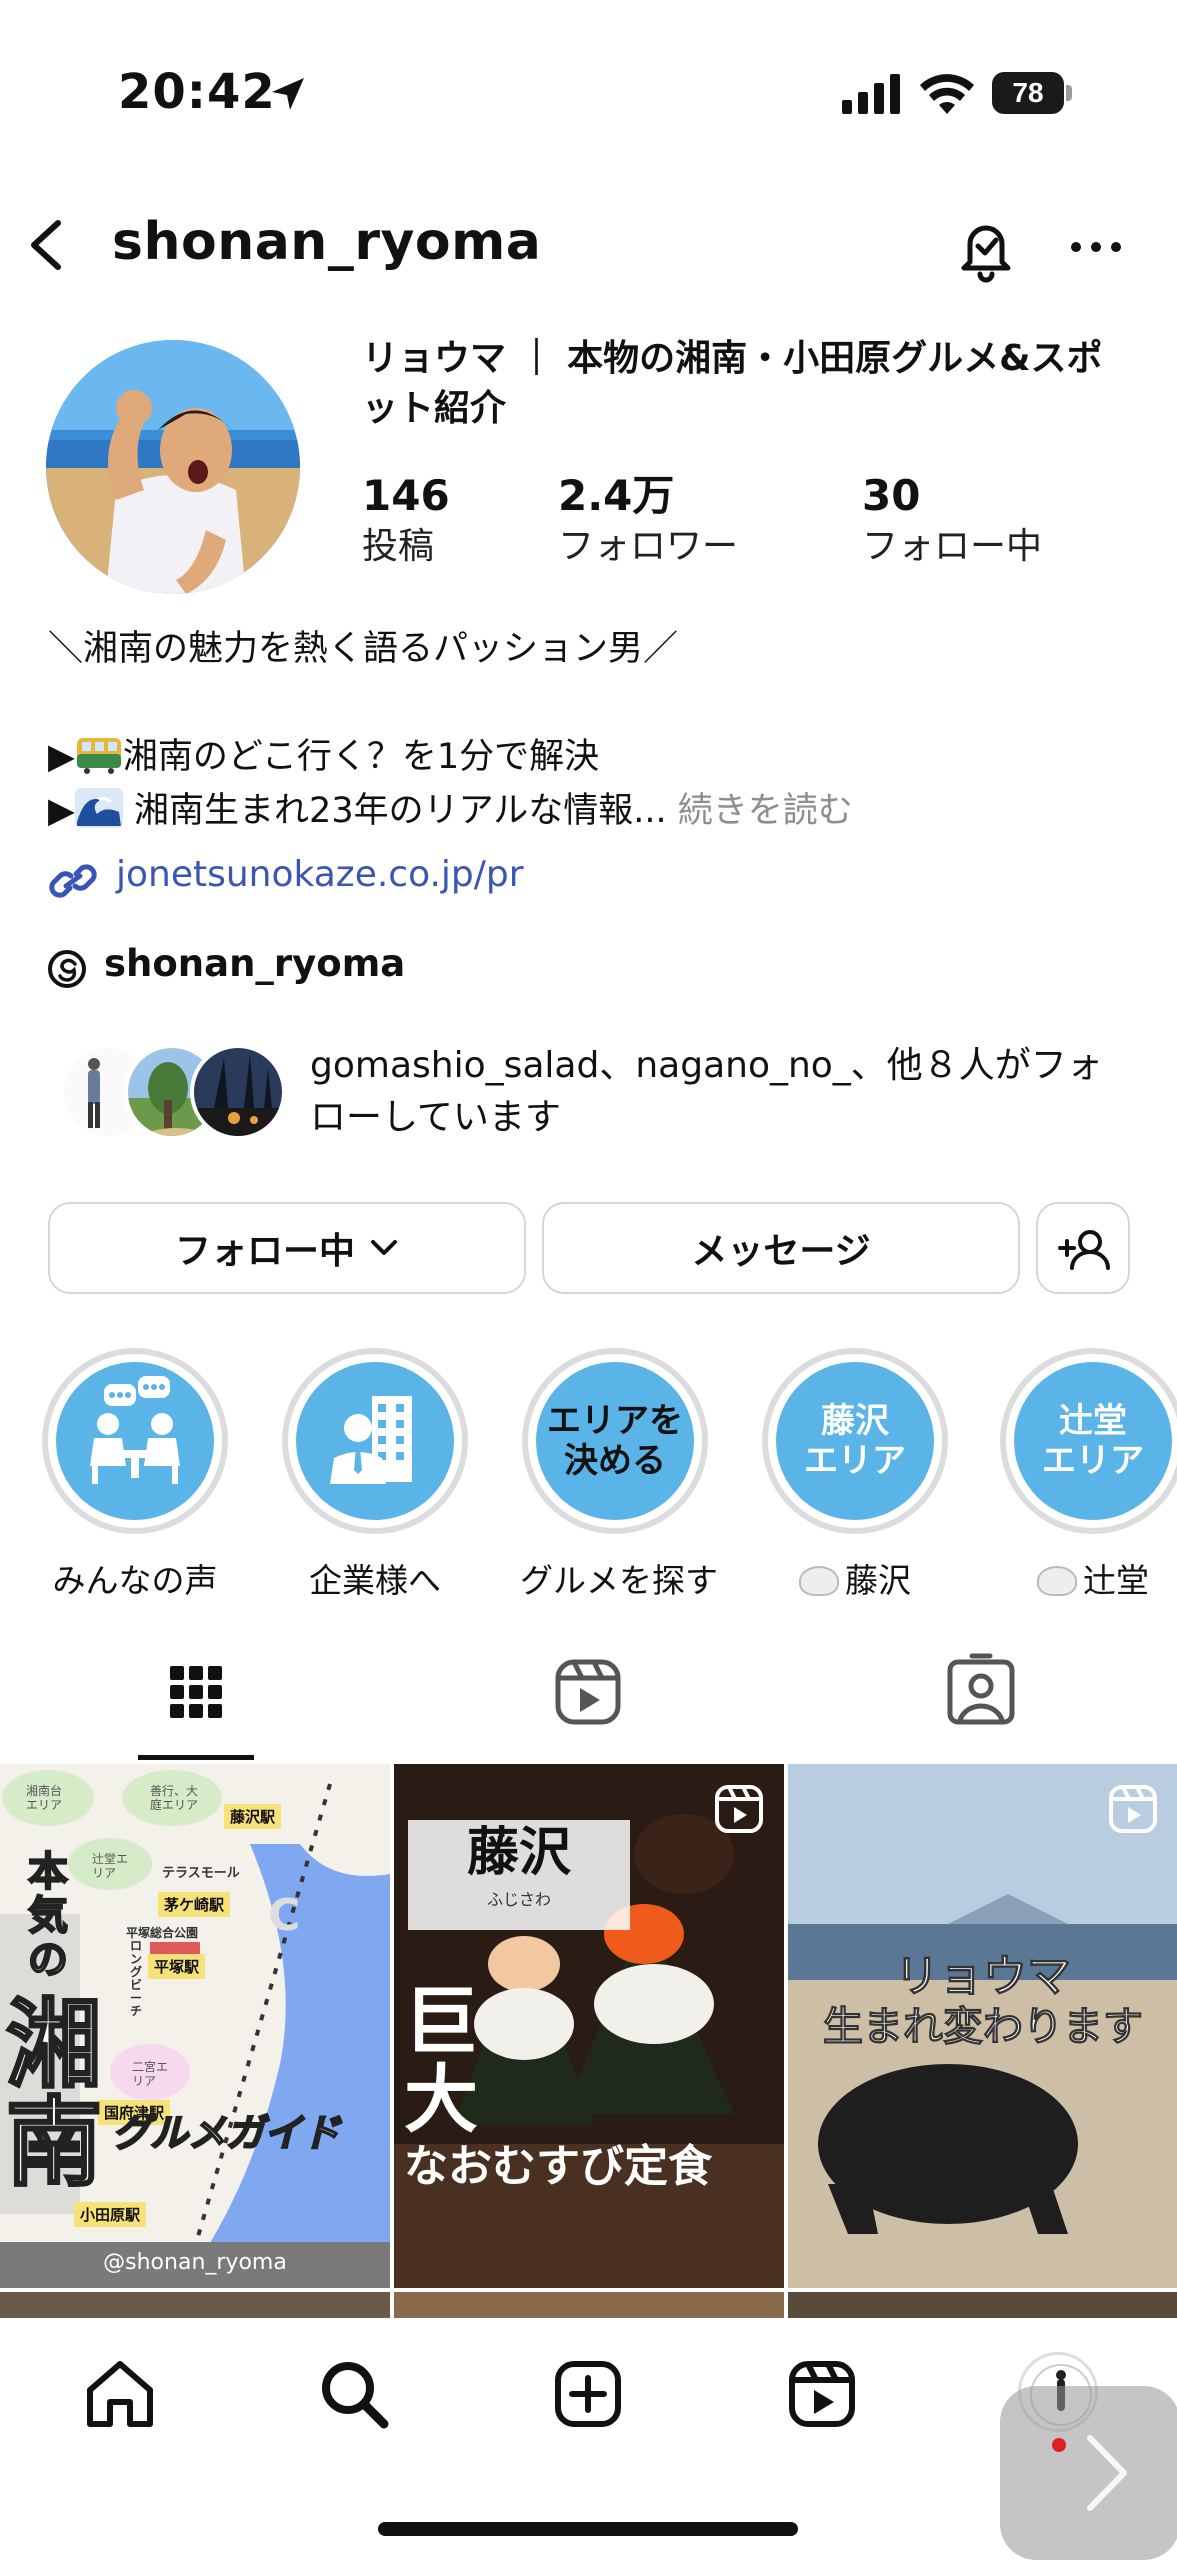 Image resolution: width=1177 pixels, height=2560 pixels. I want to click on followers-label: フォロワー, so click(648, 546).